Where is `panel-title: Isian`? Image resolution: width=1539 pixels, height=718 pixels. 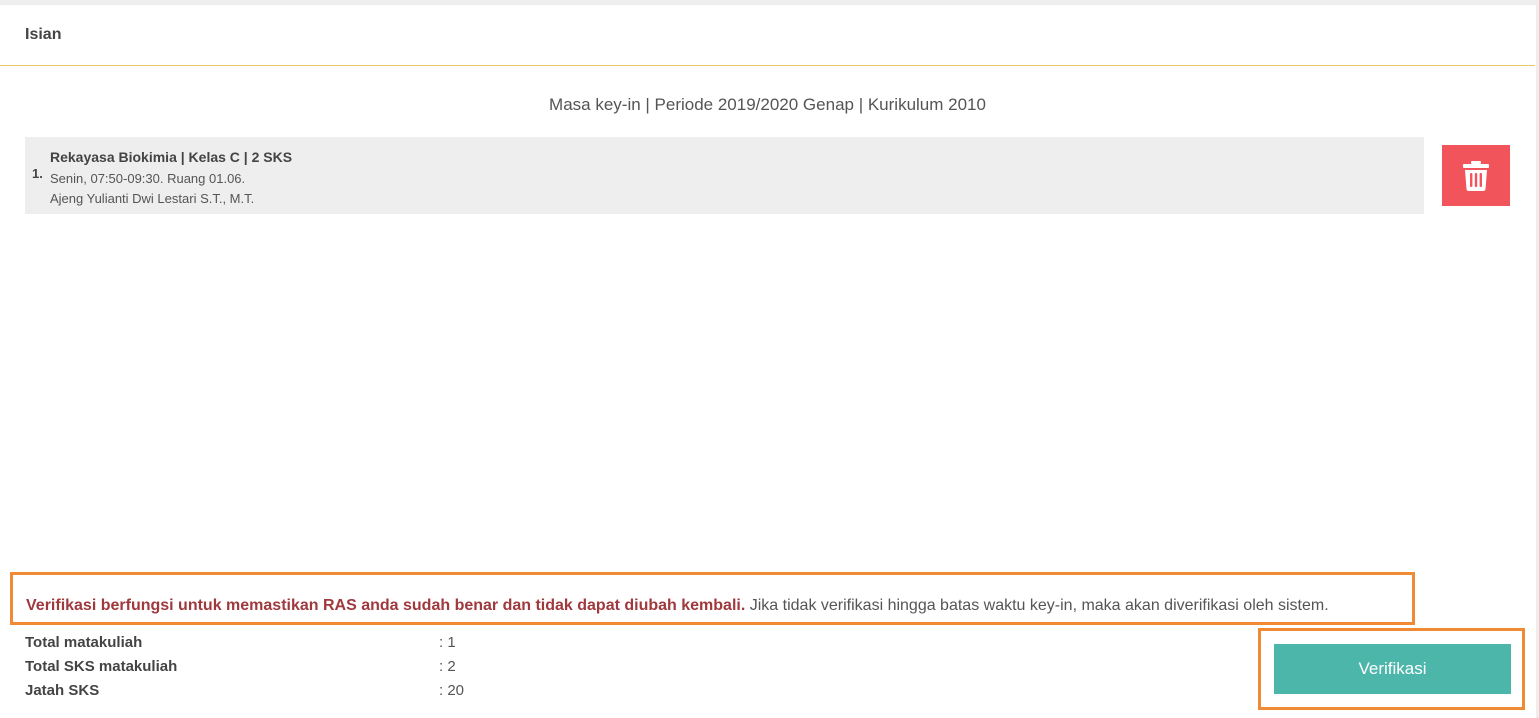 panel-title: Isian is located at coordinates (43, 34).